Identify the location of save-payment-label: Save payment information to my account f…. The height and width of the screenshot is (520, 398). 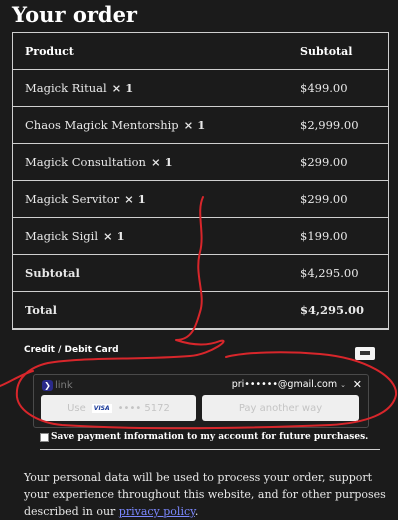
(210, 437).